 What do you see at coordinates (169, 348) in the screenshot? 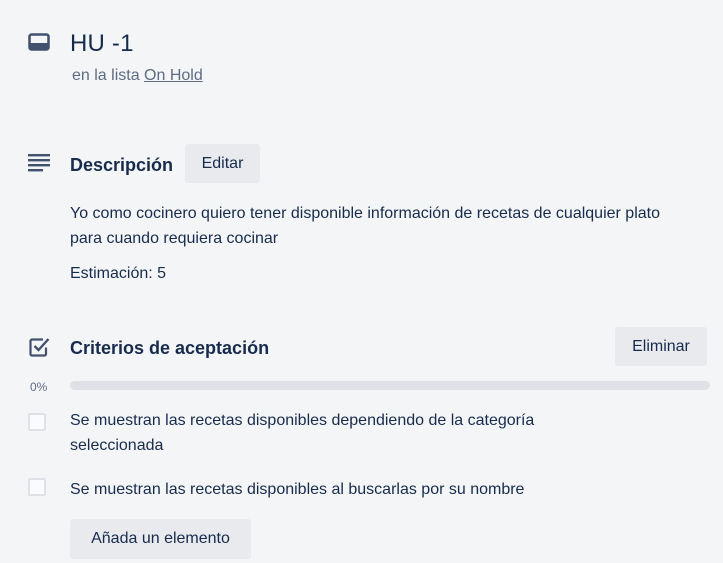
I see `checklist-heading: Criterios de aceptación` at bounding box center [169, 348].